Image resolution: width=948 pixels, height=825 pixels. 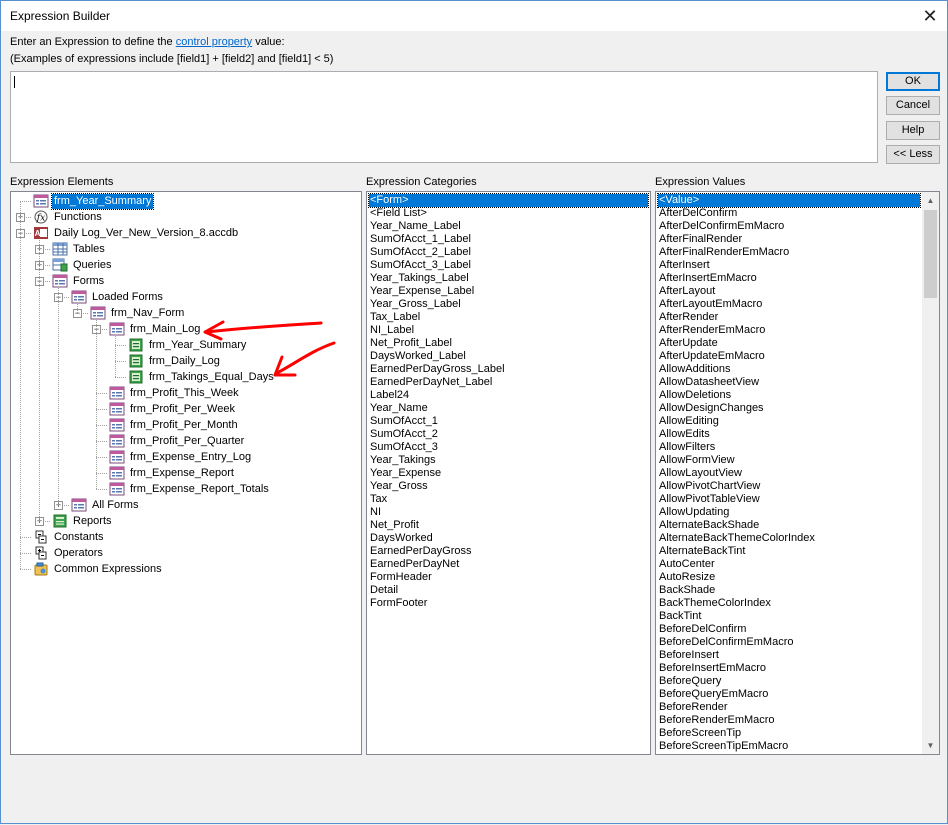 I want to click on category-item: Tax, so click(x=508, y=499).